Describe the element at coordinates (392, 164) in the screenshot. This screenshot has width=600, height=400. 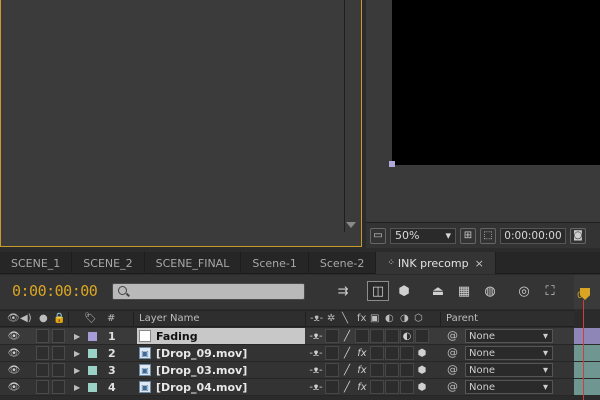
I see `layer-handle` at that location.